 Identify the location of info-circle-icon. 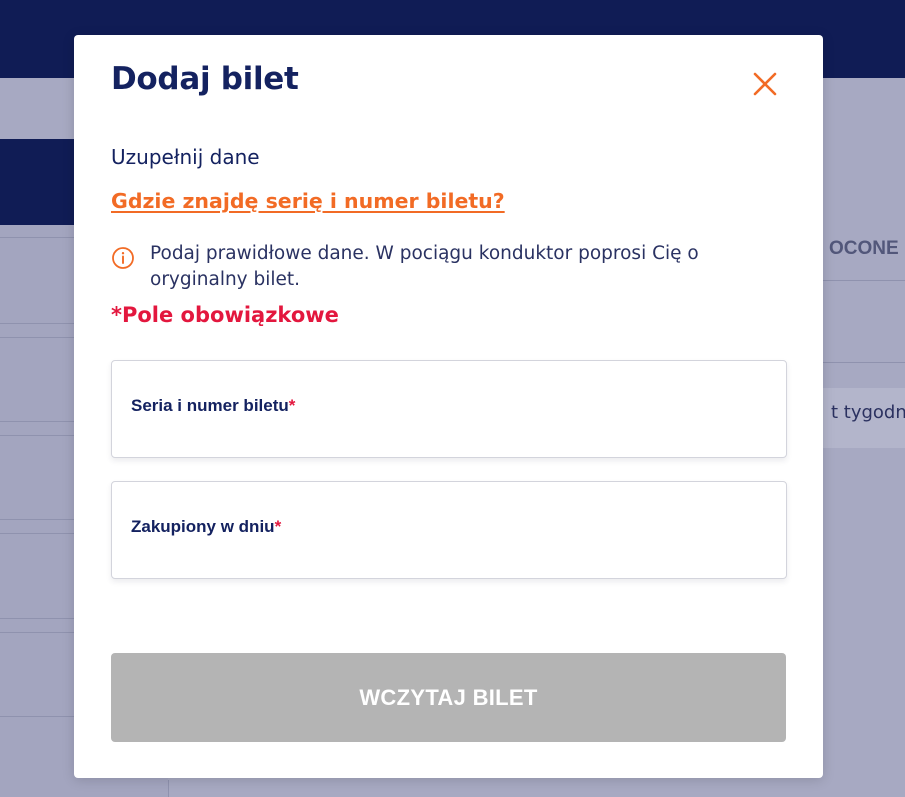
(123, 258).